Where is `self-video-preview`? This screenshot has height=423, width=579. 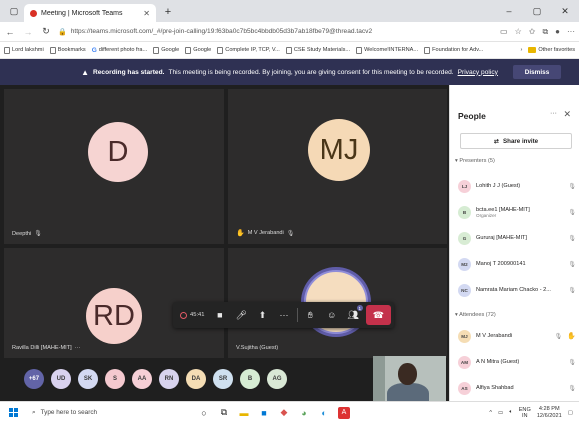 self-video-preview is located at coordinates (409, 380).